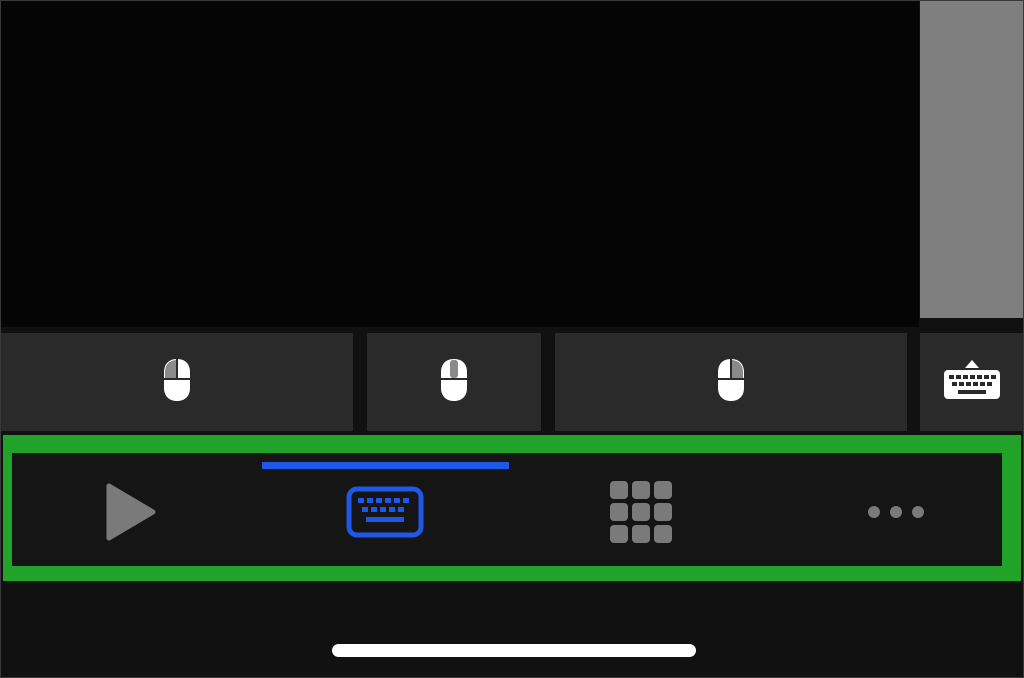 Image resolution: width=1024 pixels, height=678 pixels. I want to click on tab-more, so click(896, 513).